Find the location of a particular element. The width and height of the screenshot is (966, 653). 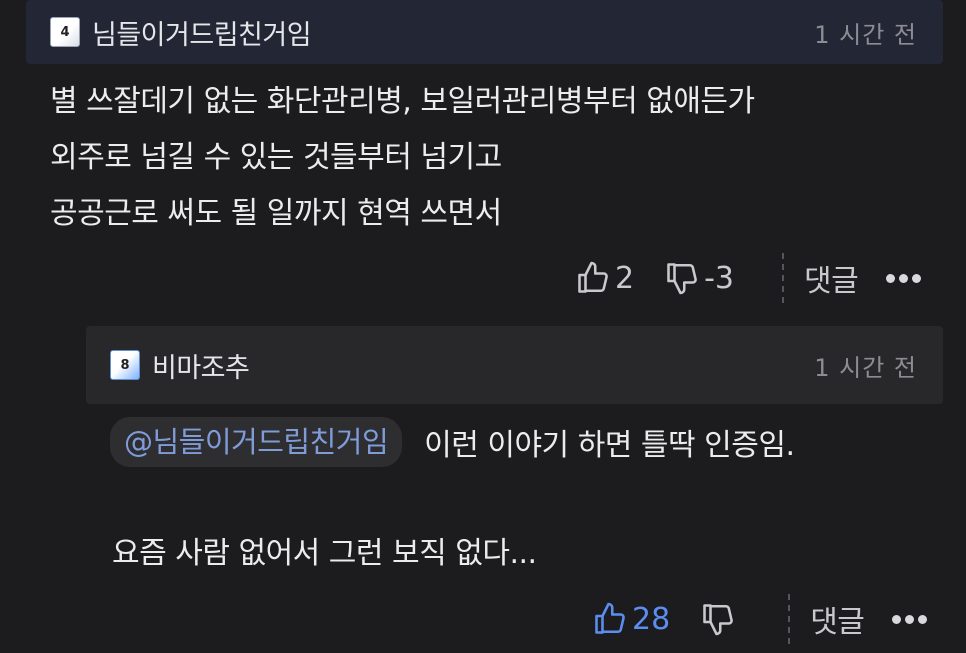

comment-line: 공공근로 써도 될 일까지 현역 쓰면서 is located at coordinates (276, 213).